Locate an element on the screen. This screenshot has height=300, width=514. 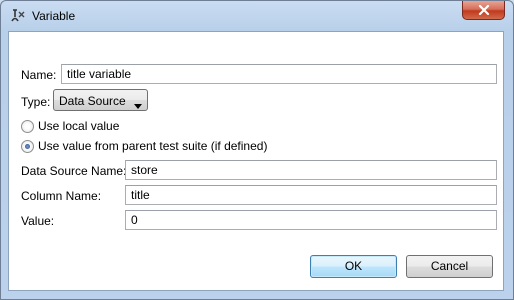
type-label: Type: is located at coordinates (36, 102).